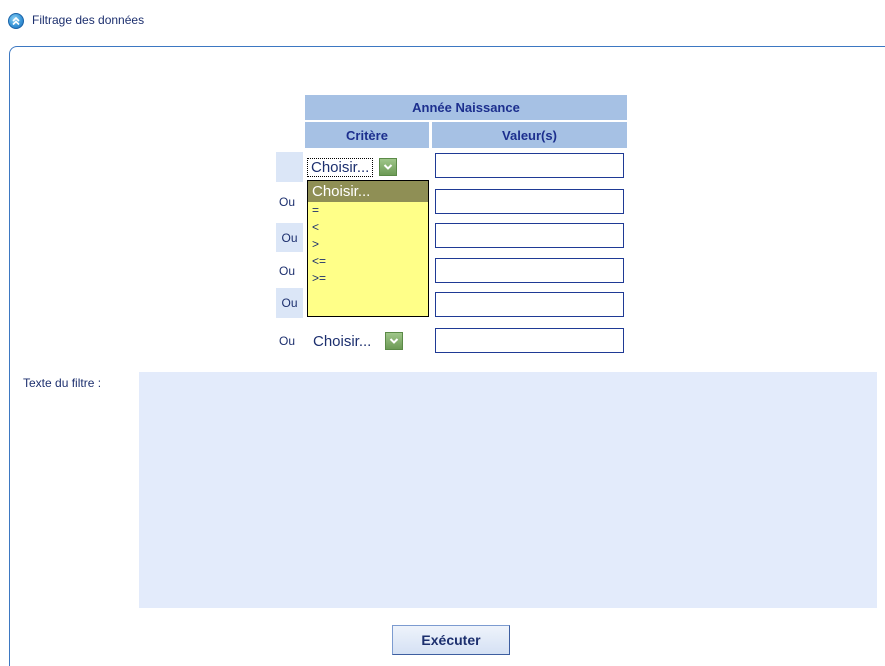  What do you see at coordinates (289, 167) in the screenshot?
I see `row-connector` at bounding box center [289, 167].